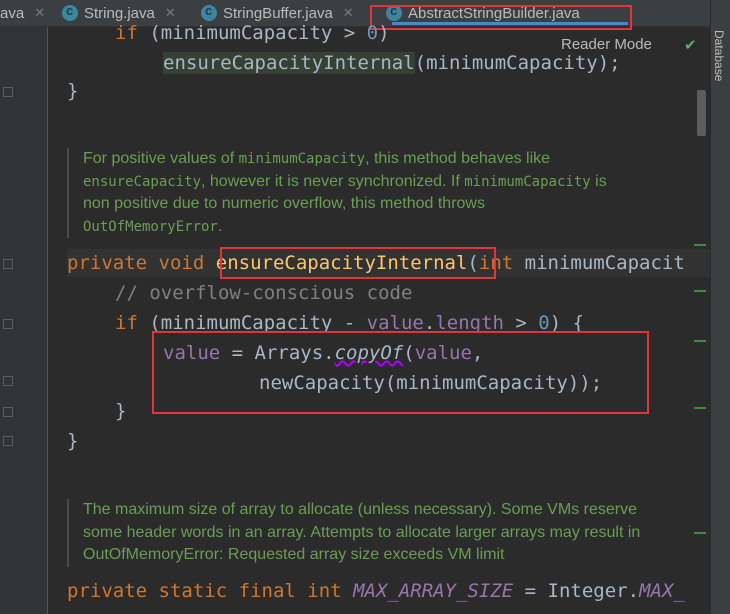 This screenshot has height=614, width=730. What do you see at coordinates (70, 12) in the screenshot?
I see `class-icon` at bounding box center [70, 12].